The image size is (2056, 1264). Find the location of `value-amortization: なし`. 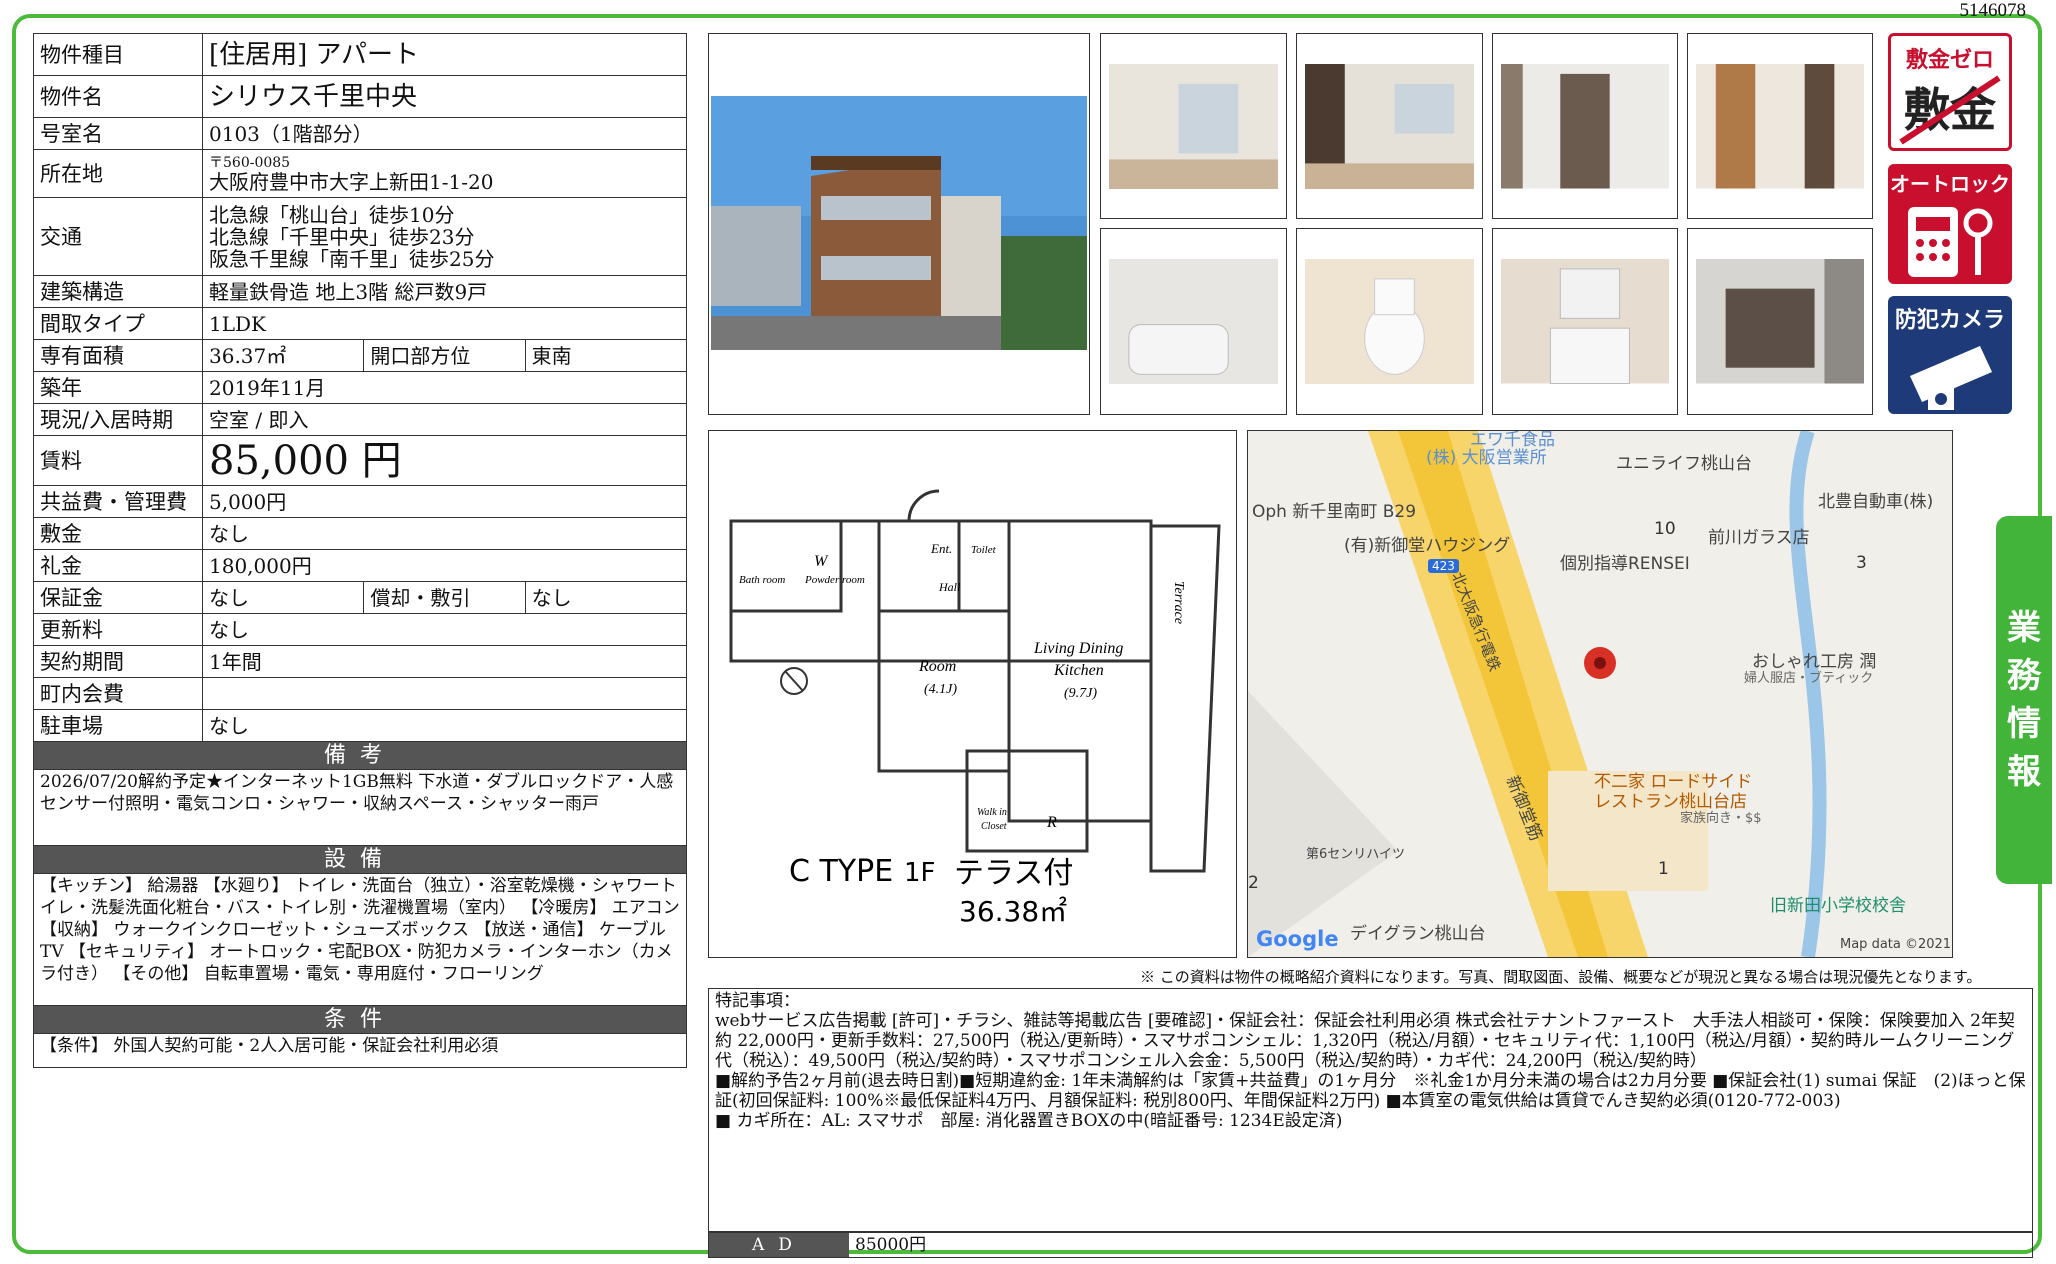

value-amortization: なし is located at coordinates (606, 597).